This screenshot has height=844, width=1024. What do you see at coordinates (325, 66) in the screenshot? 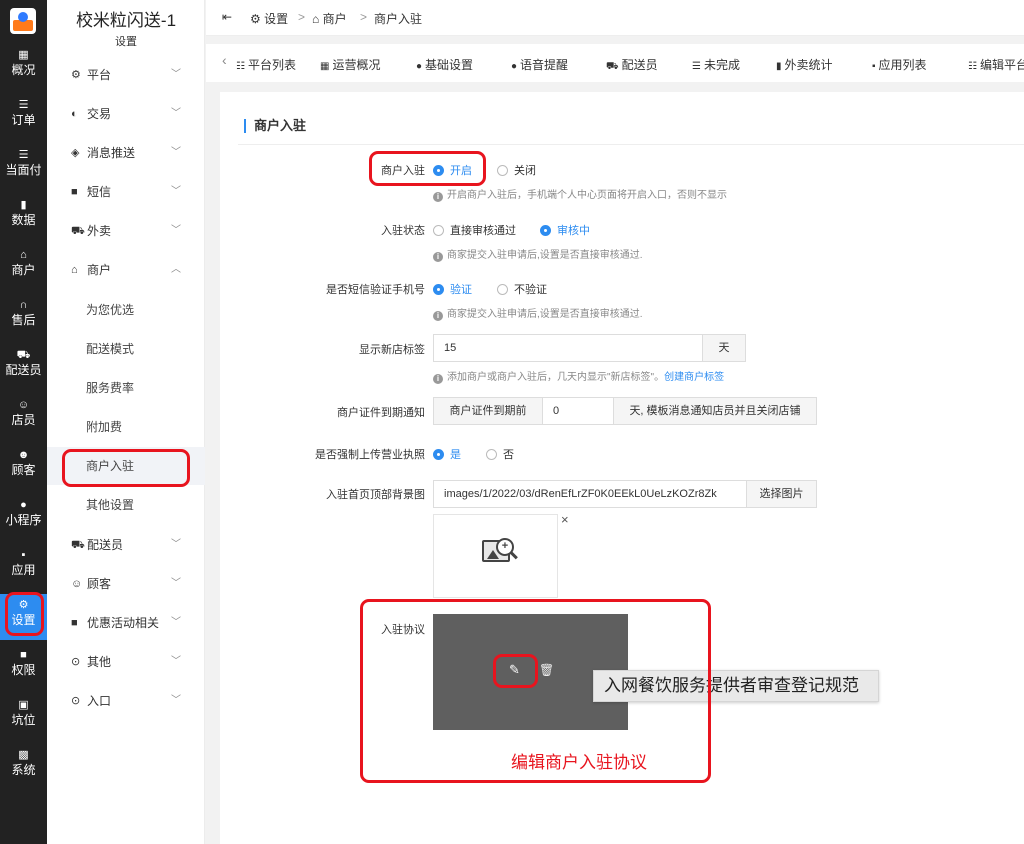
I see `grid-icon: ▦` at bounding box center [325, 66].